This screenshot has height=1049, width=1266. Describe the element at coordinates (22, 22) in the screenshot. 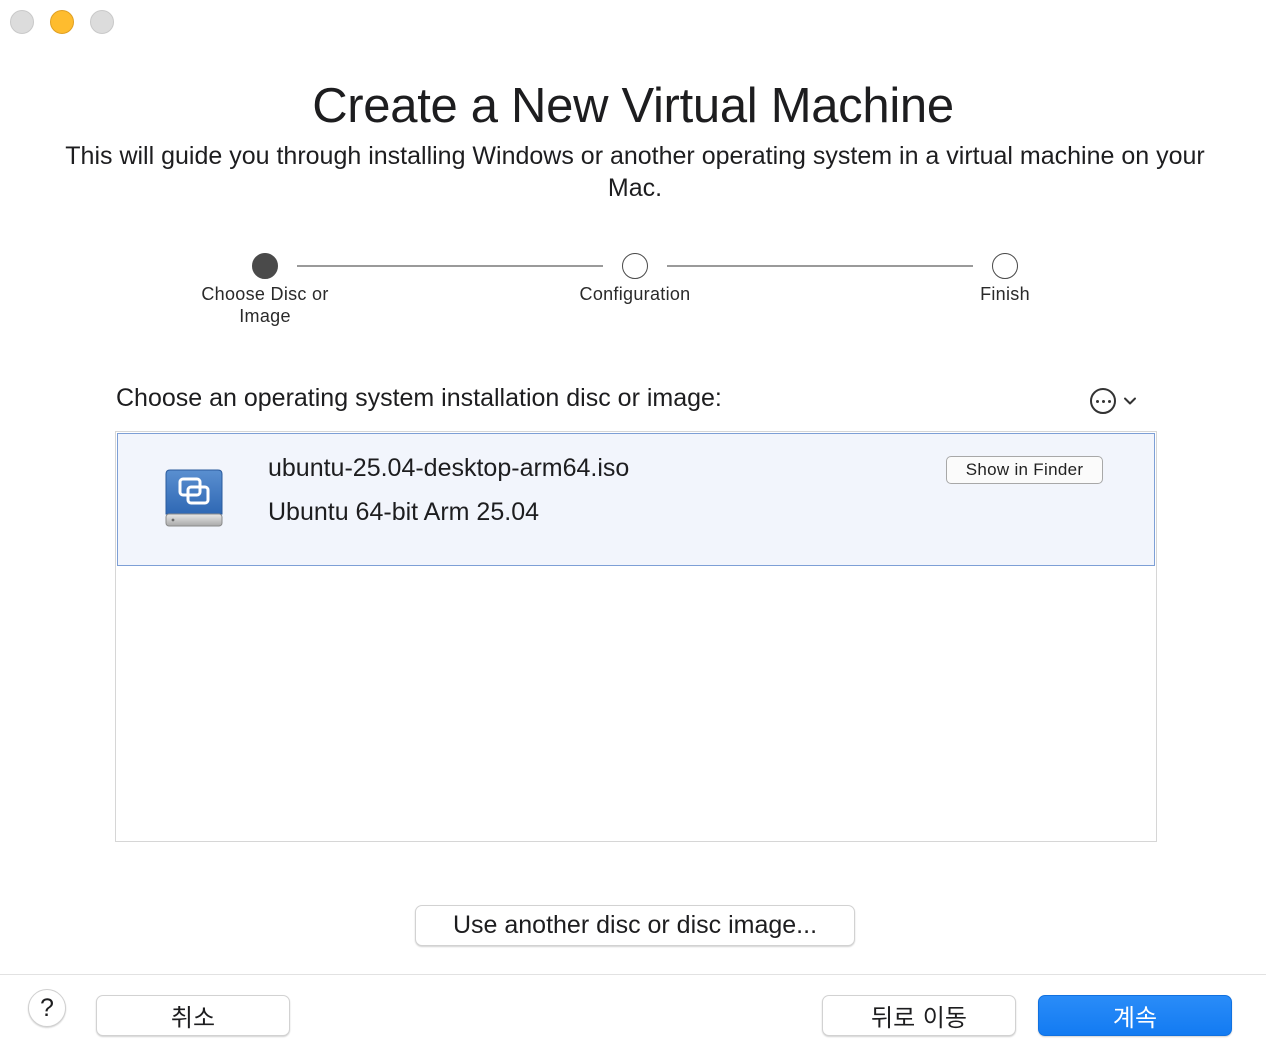

I see `close-window-button` at that location.